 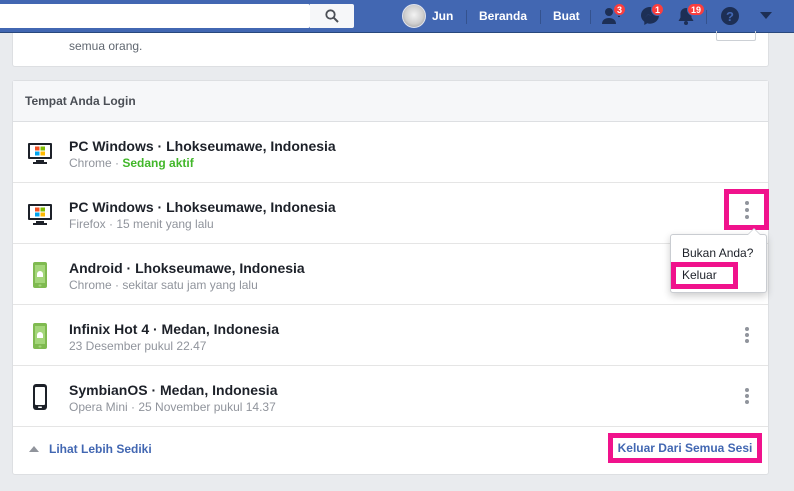 I want to click on session-title: Android · Lhokseumawe, Indonesia, so click(x=187, y=268).